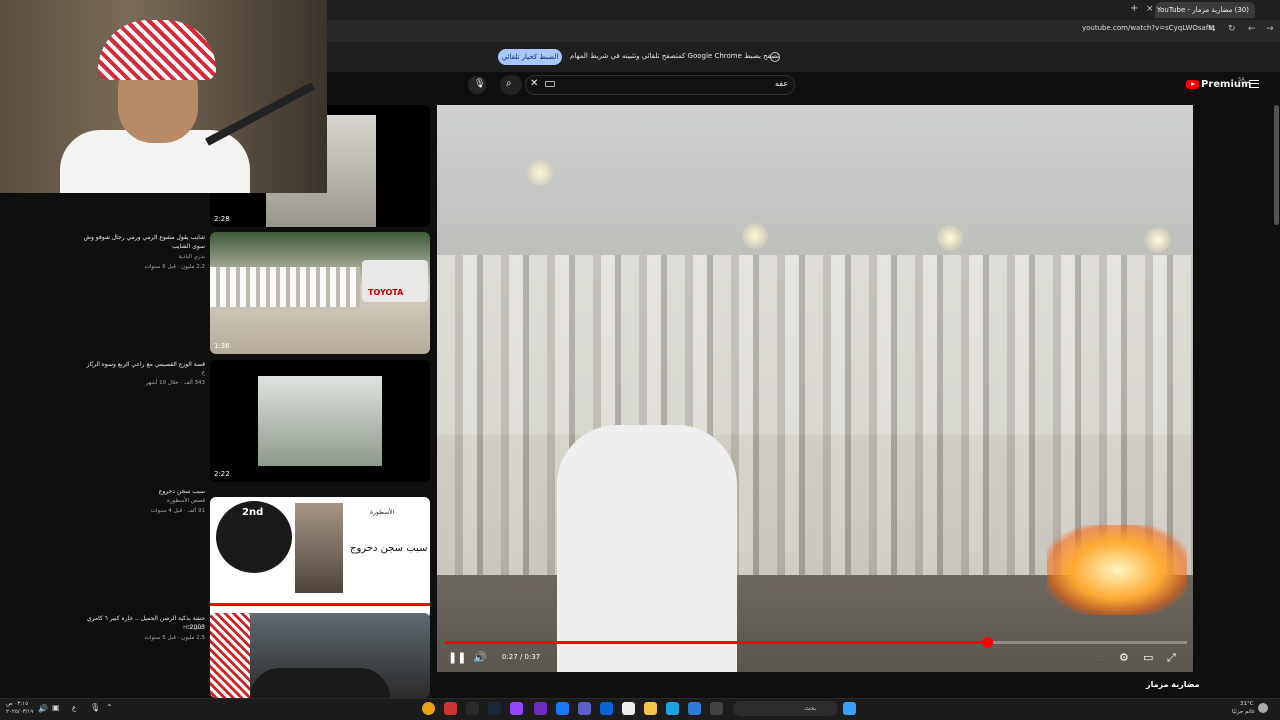 The width and height of the screenshot is (1280, 720). I want to click on tab-title: (30) مضاربة مزمار - YouTube, so click(1202, 10).